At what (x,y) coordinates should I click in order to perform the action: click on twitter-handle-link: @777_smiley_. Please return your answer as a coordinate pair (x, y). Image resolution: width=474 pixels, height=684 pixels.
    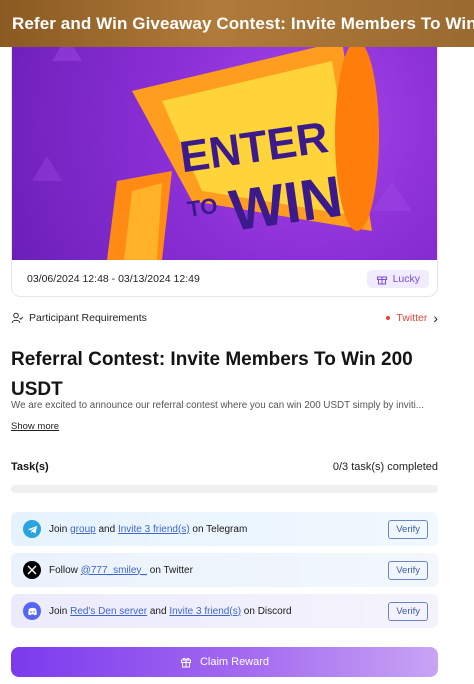
    Looking at the image, I should click on (114, 570).